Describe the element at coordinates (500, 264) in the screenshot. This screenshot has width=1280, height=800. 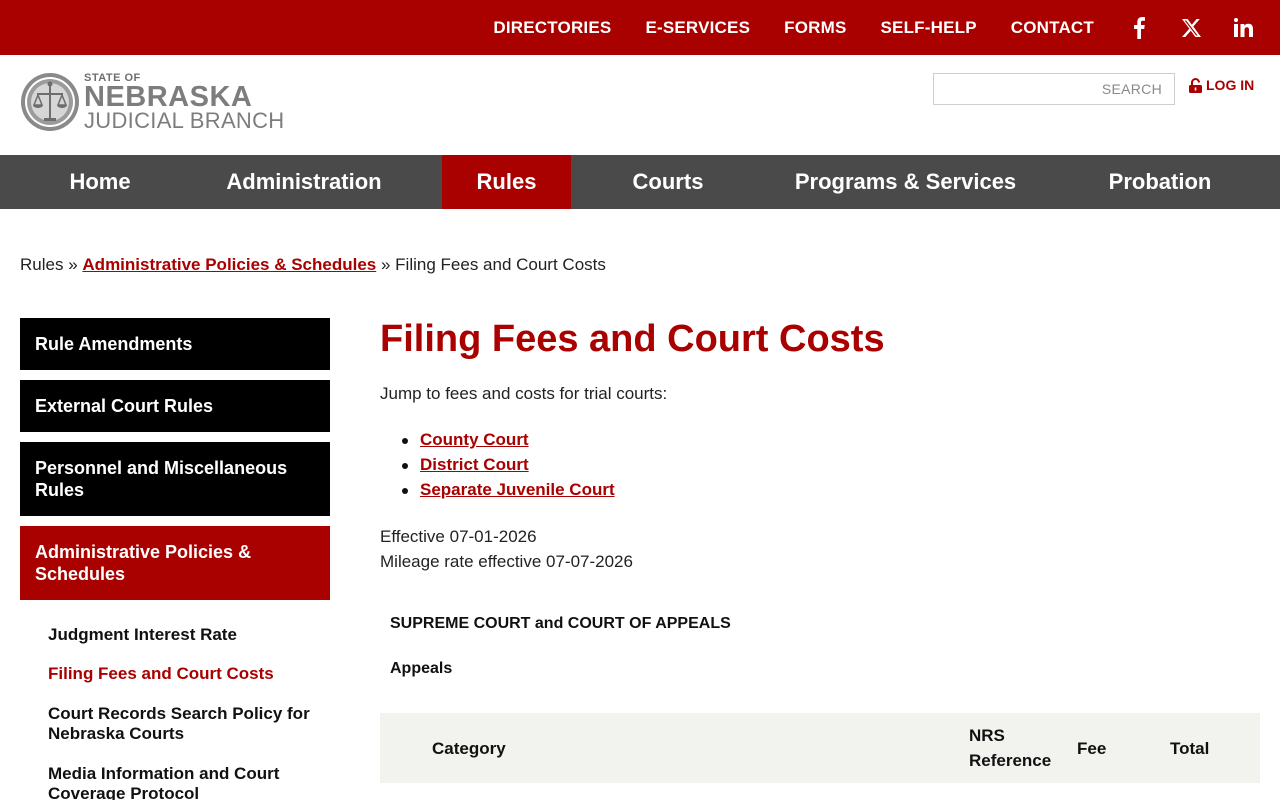
I see `breadcrumb-current: Filing Fees and Court Costs` at that location.